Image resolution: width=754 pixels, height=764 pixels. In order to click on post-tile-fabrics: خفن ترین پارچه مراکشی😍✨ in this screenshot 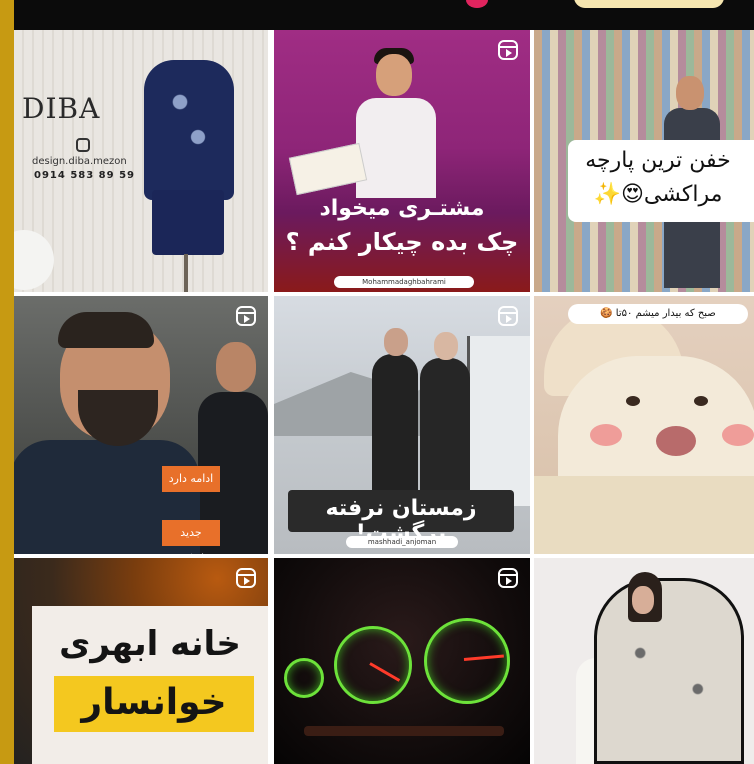, I will do `click(644, 161)`.